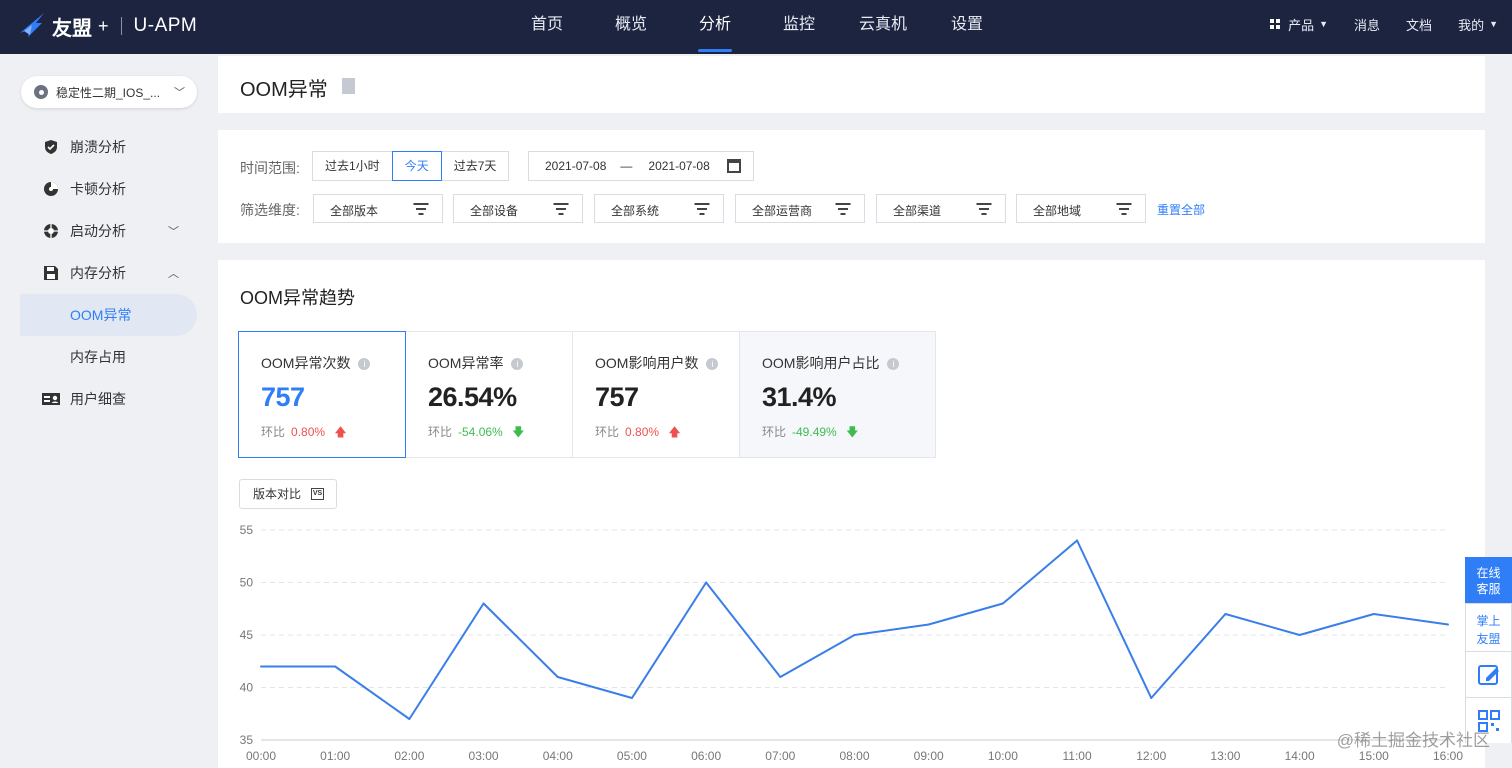 The image size is (1512, 768). I want to click on metric-change: 0.80%, so click(308, 432).